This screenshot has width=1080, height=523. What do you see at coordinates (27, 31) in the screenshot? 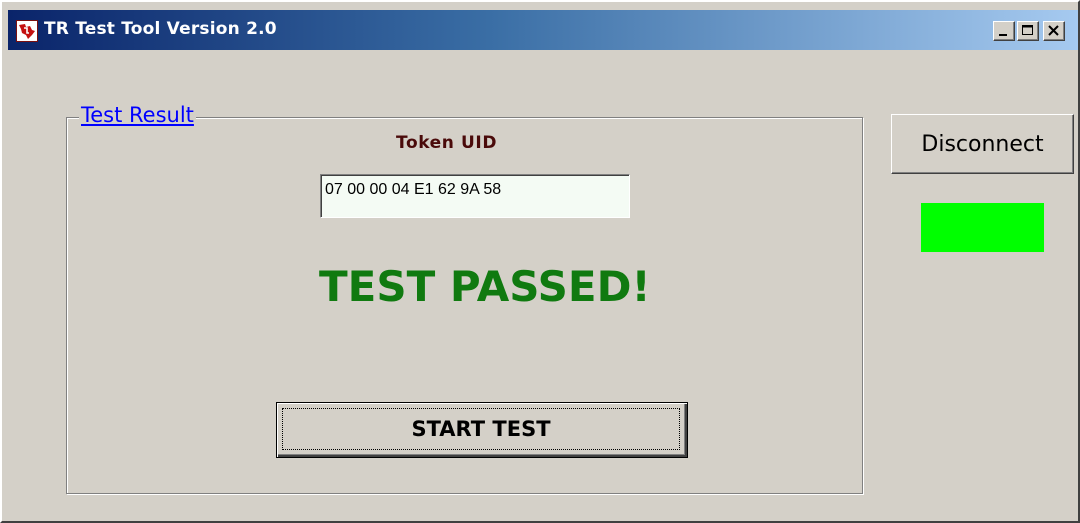
I see `ti-logo-icon` at bounding box center [27, 31].